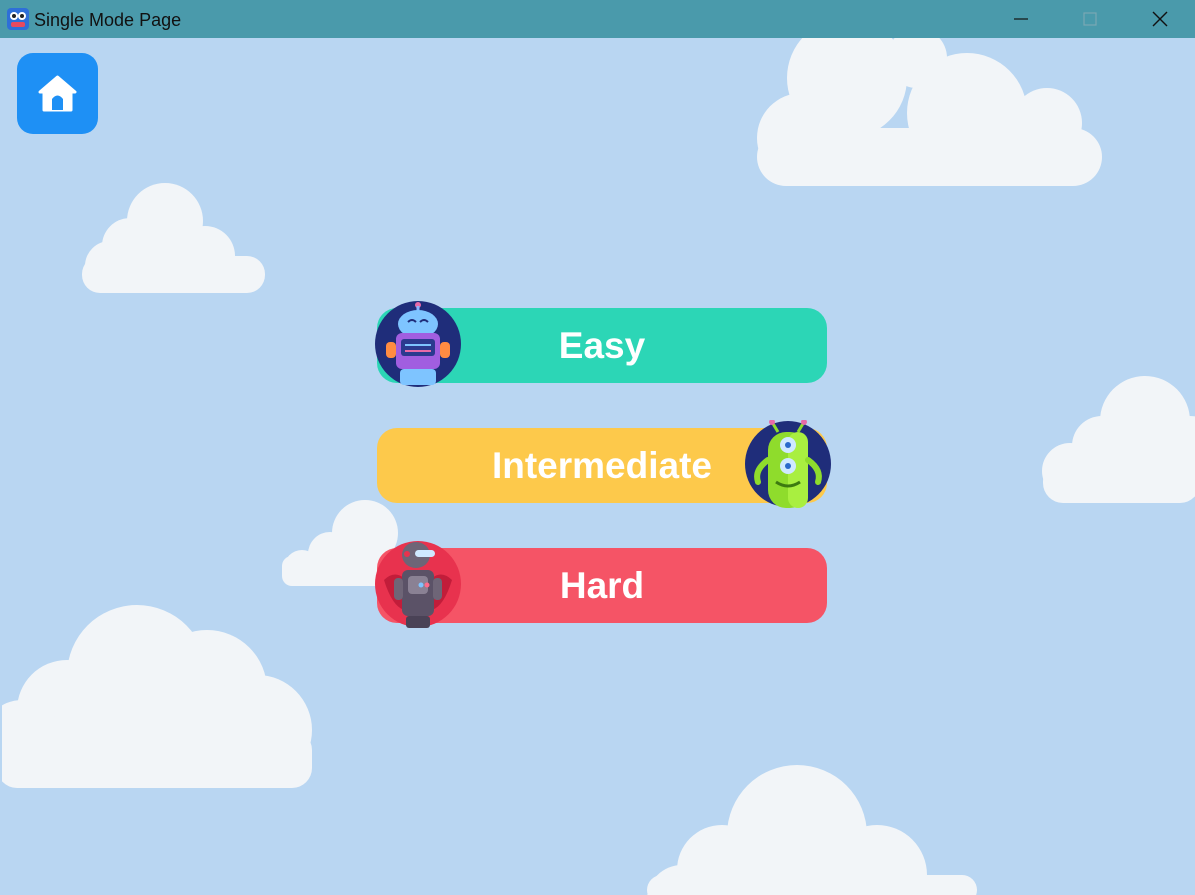 The width and height of the screenshot is (1195, 895). I want to click on maximize-button, so click(1090, 19).